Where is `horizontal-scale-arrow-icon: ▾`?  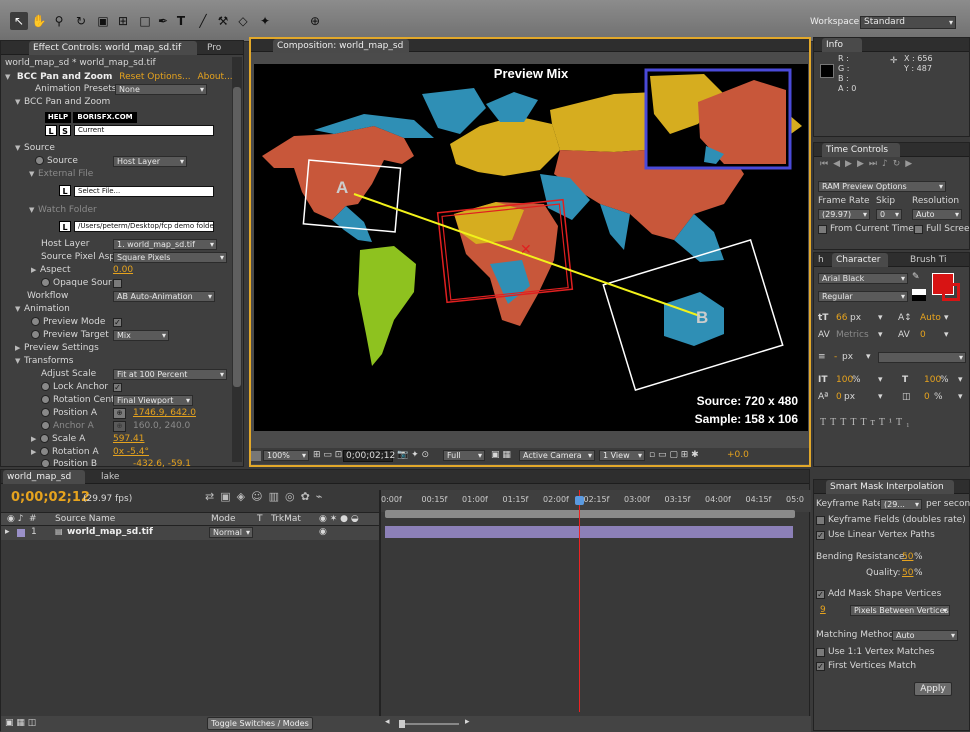
horizontal-scale-arrow-icon: ▾ is located at coordinates (960, 380).